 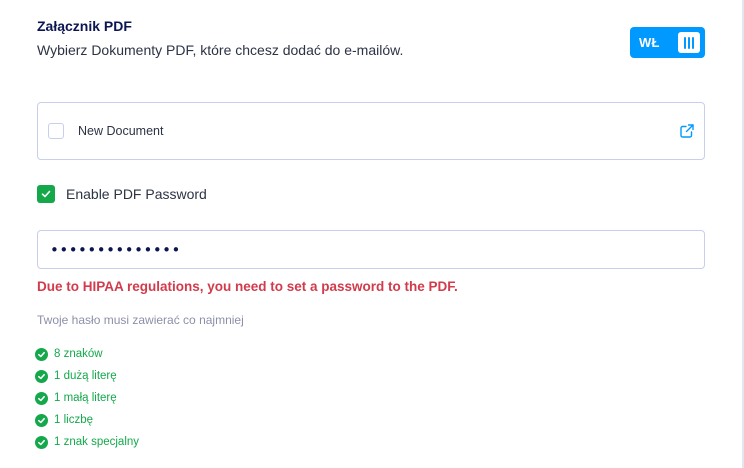 What do you see at coordinates (73, 420) in the screenshot?
I see `requirement-label: 1 liczbę` at bounding box center [73, 420].